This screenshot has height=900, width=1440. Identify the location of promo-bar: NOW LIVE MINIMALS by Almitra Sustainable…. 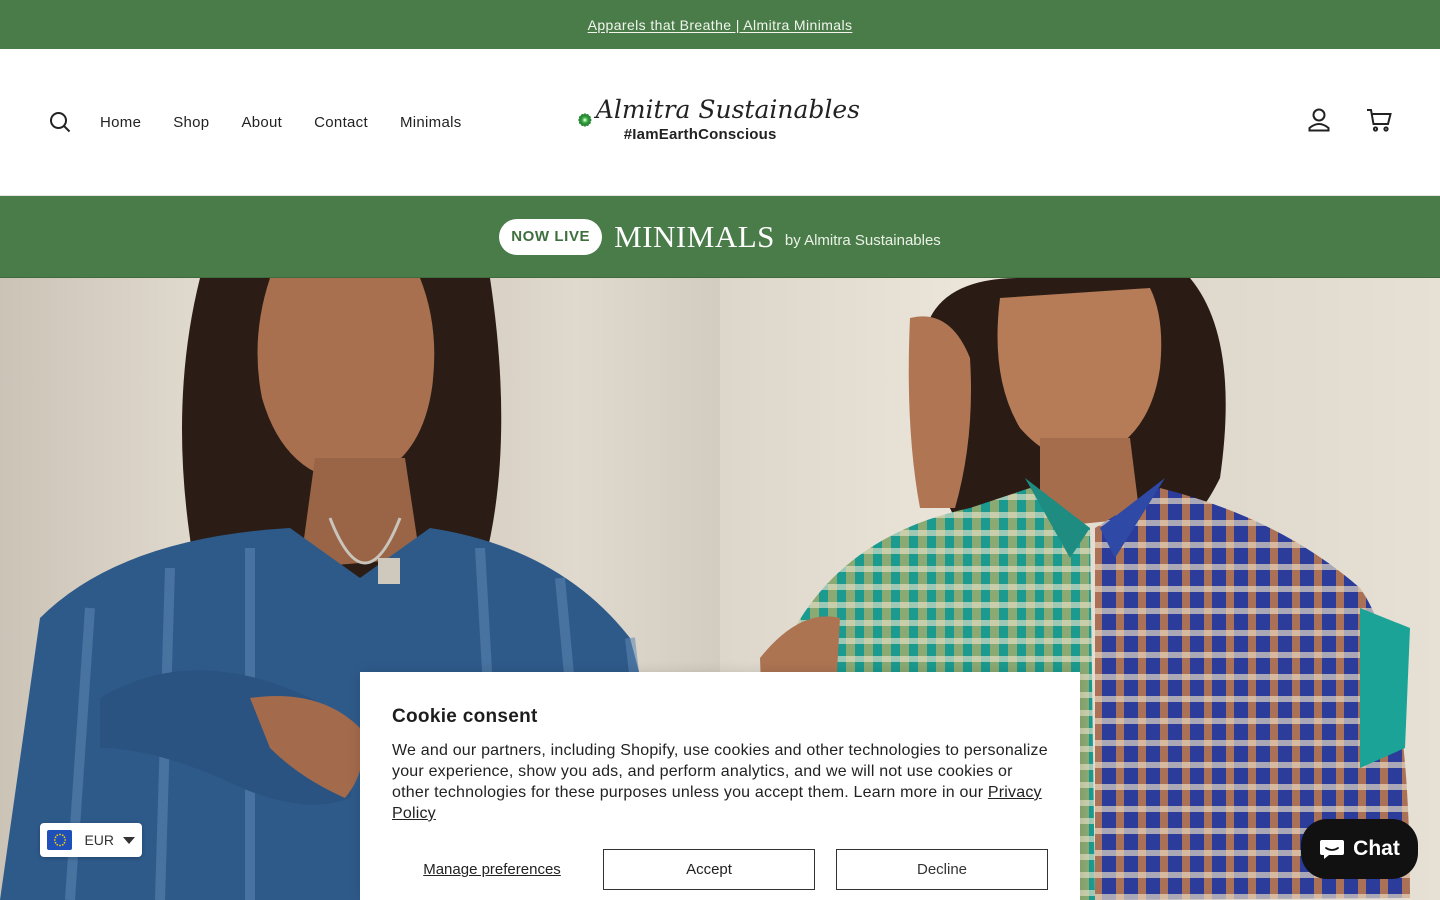
(720, 237).